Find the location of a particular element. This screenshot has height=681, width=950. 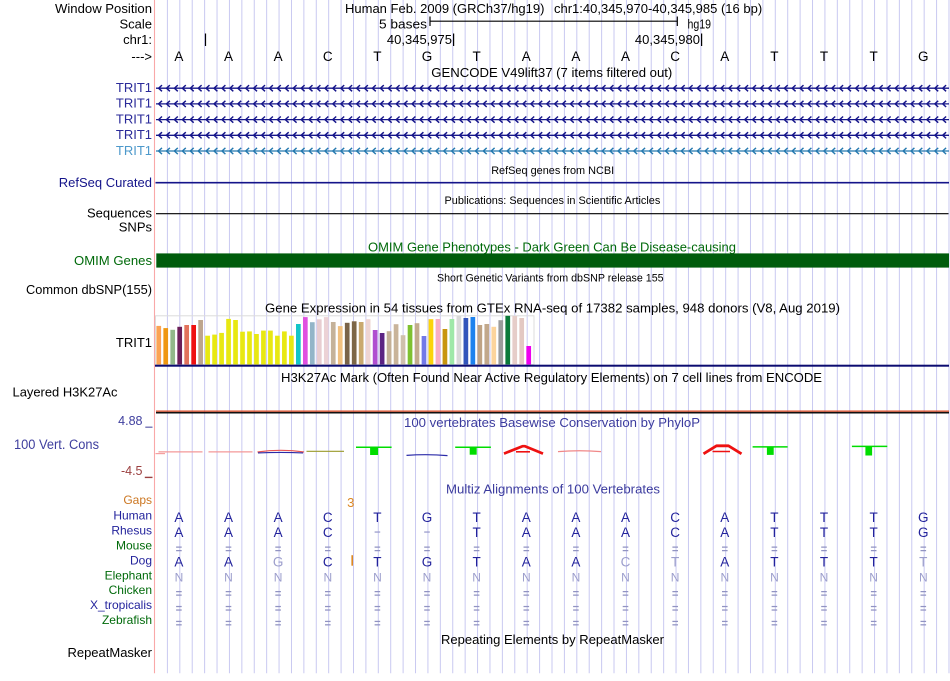

svg-text: NNNNNNNNNNNNNNNN is located at coordinates (551, 577).